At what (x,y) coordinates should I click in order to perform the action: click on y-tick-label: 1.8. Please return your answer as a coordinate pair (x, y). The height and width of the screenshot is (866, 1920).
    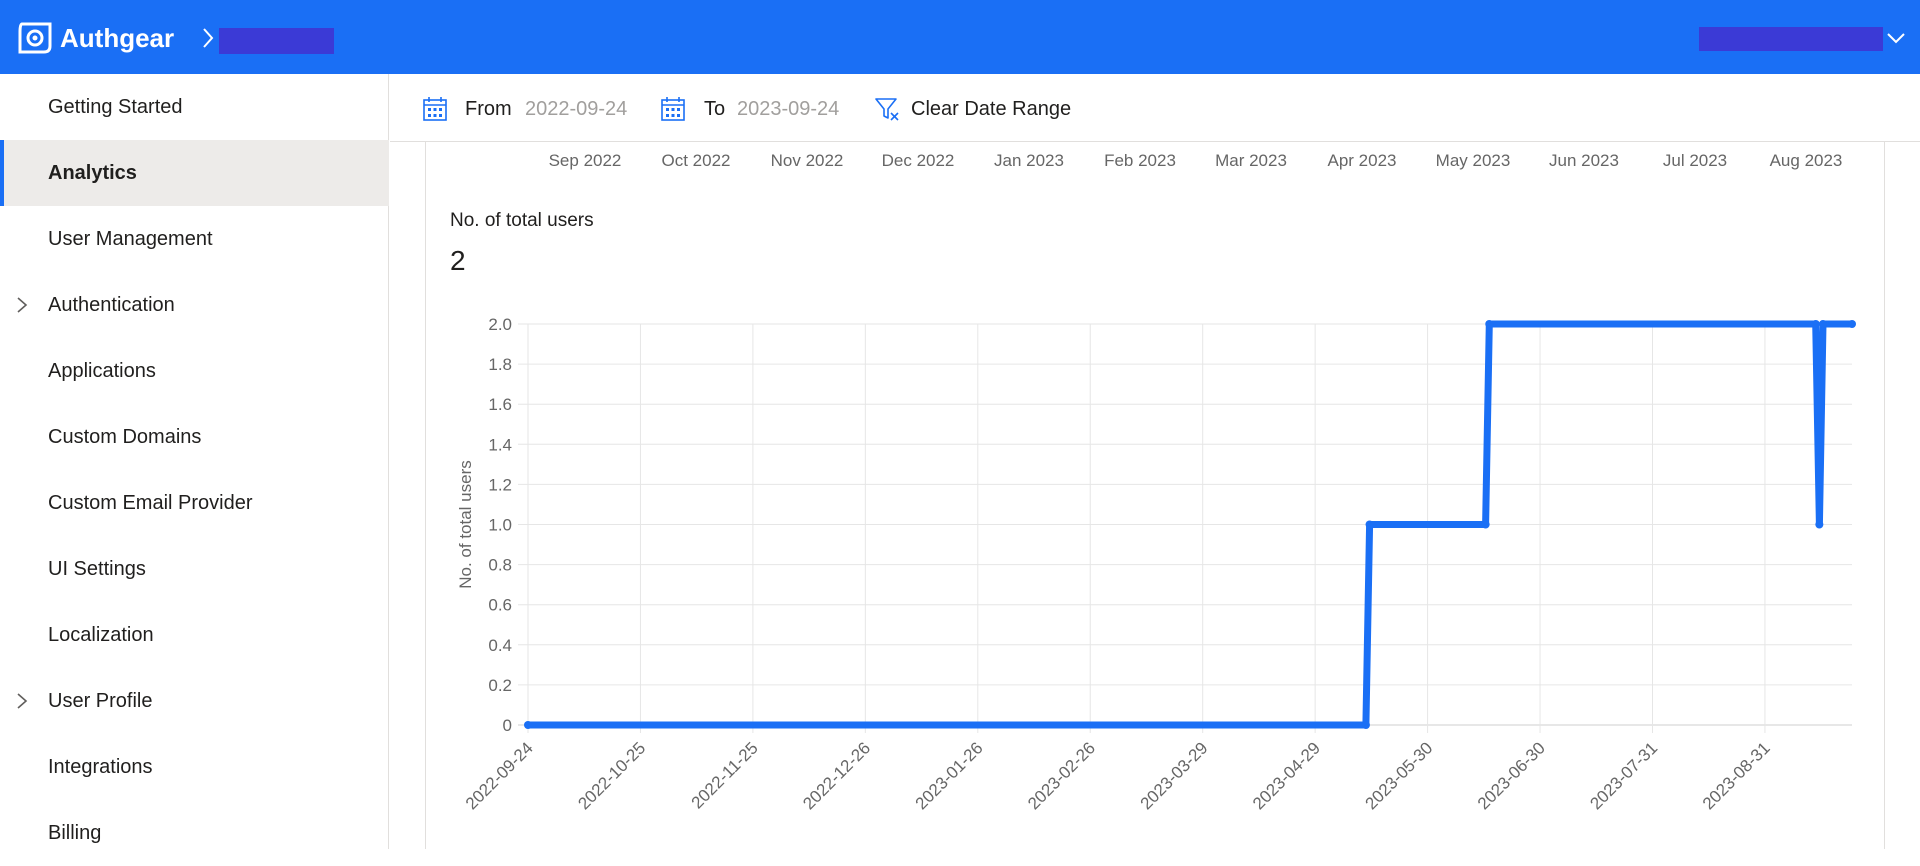
    Looking at the image, I should click on (500, 364).